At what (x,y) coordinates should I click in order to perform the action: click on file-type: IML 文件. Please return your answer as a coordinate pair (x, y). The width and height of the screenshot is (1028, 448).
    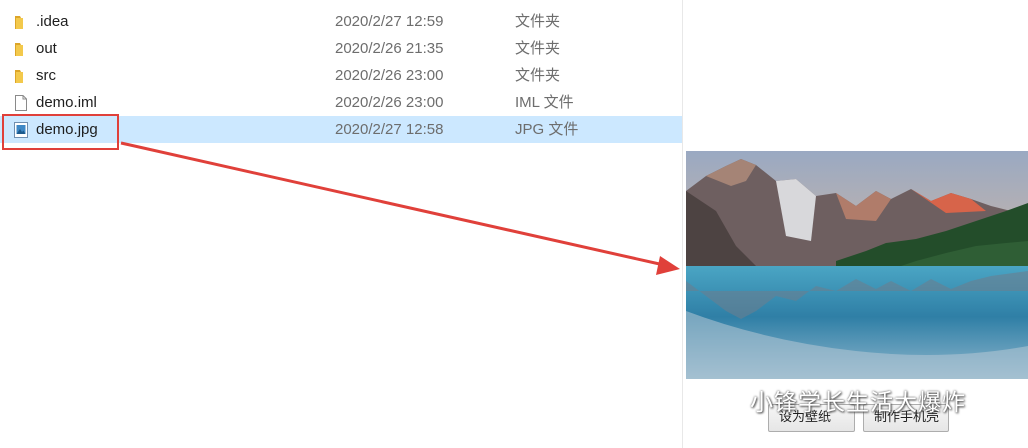
    Looking at the image, I should click on (544, 102).